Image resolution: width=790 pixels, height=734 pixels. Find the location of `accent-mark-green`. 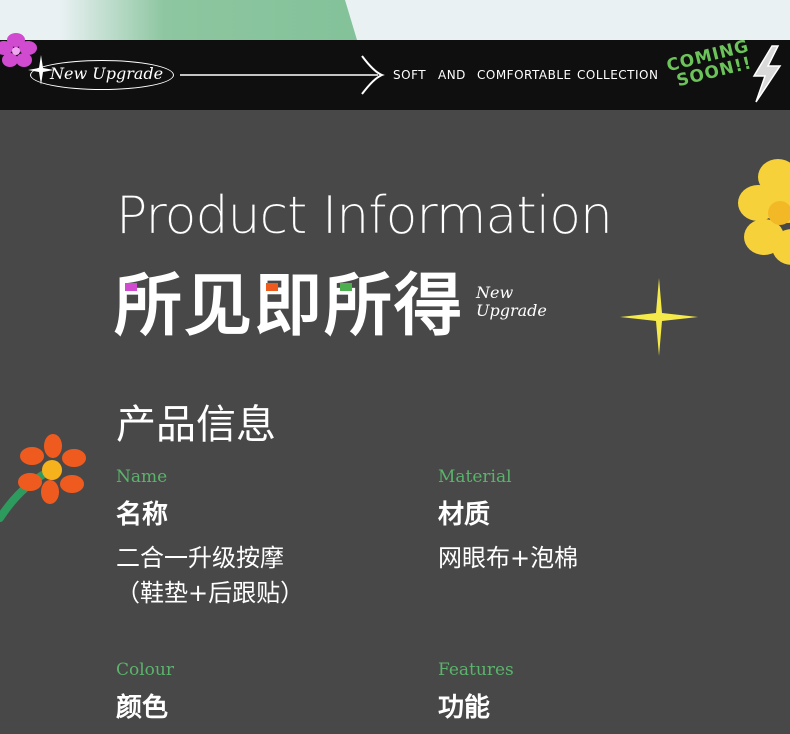

accent-mark-green is located at coordinates (346, 287).